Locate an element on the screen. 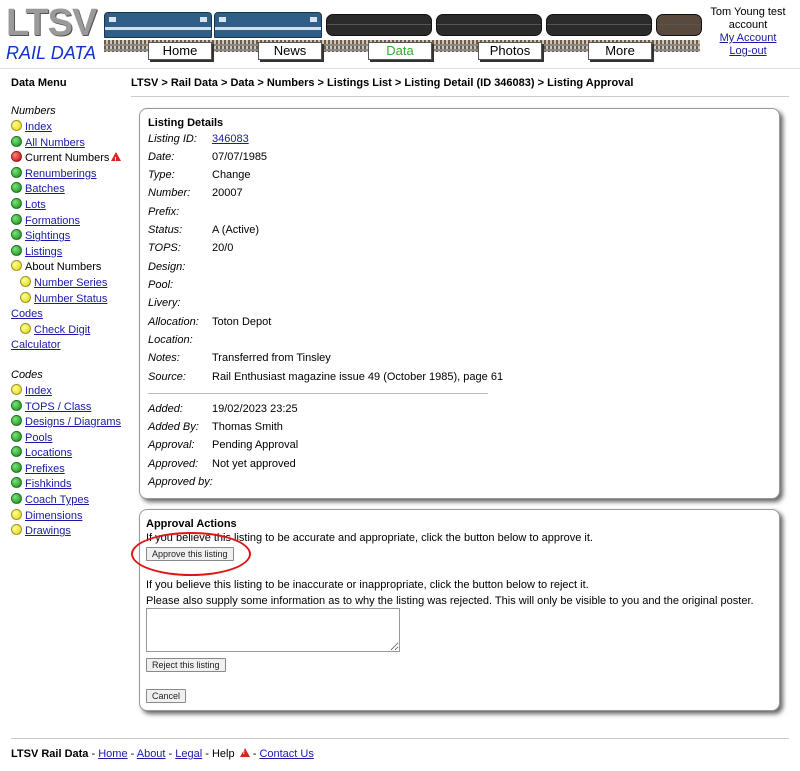  sidebar-item-codes: Codes is located at coordinates (73, 315).